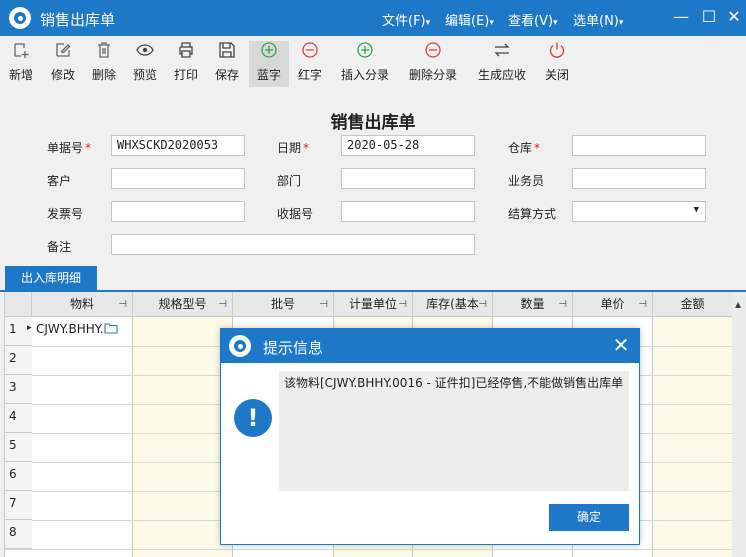  What do you see at coordinates (69, 148) in the screenshot?
I see `bill-no-label: 单据号 *` at bounding box center [69, 148].